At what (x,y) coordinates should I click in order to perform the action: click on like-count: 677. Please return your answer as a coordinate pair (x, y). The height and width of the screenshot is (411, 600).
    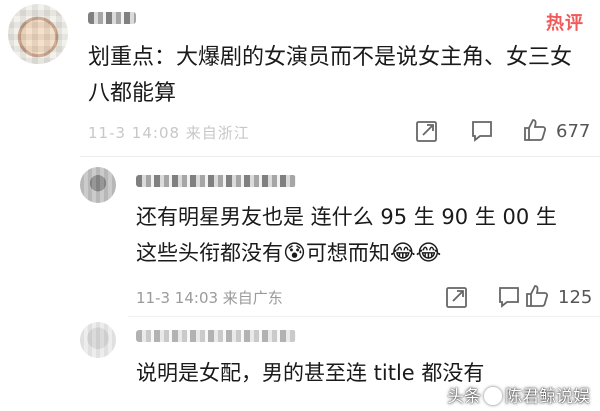
    Looking at the image, I should click on (573, 131).